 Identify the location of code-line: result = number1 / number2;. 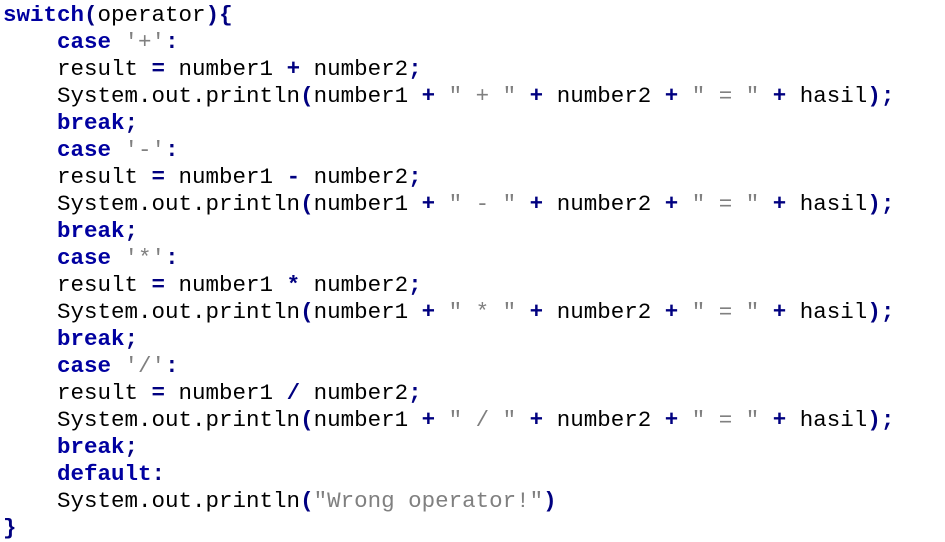
(472, 393).